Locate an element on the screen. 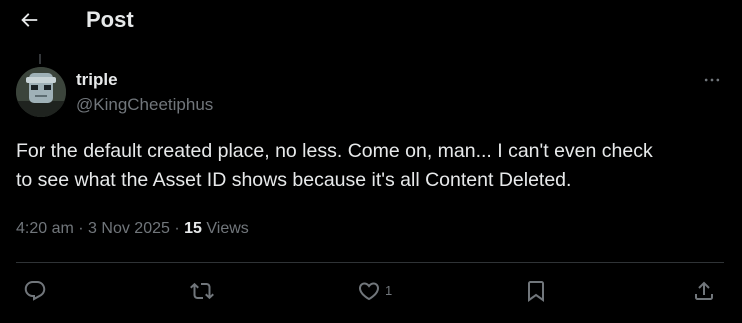 This screenshot has width=742, height=323. page-header: Post is located at coordinates (371, 21).